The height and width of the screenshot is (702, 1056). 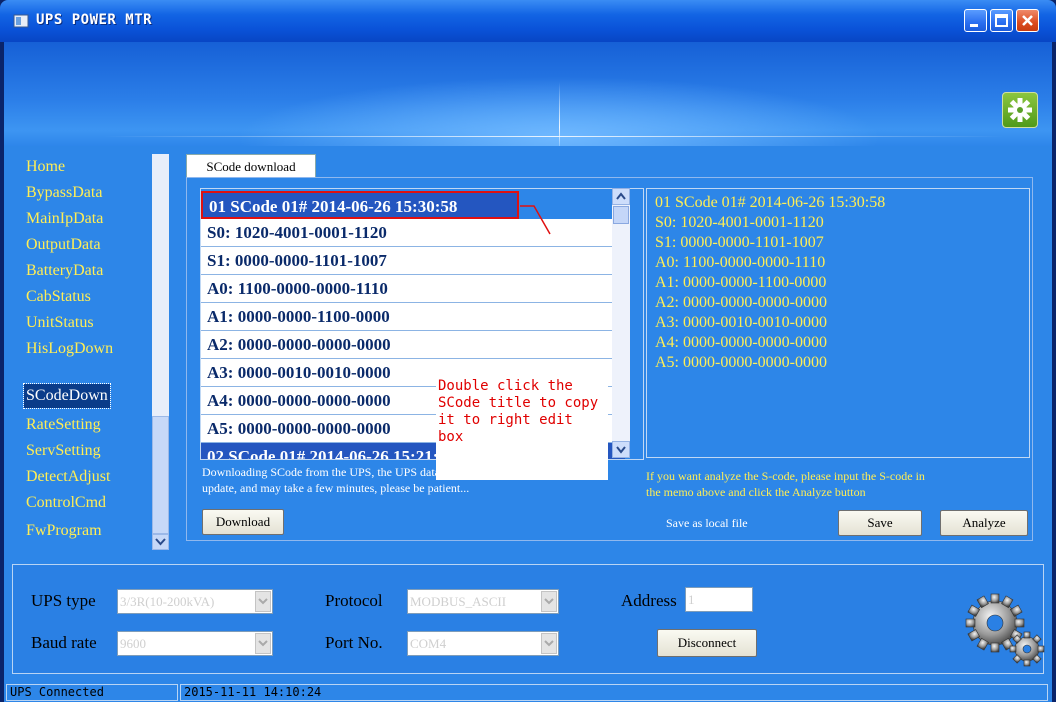 What do you see at coordinates (64, 271) in the screenshot?
I see `sidebar-item-batterydata: BatteryData` at bounding box center [64, 271].